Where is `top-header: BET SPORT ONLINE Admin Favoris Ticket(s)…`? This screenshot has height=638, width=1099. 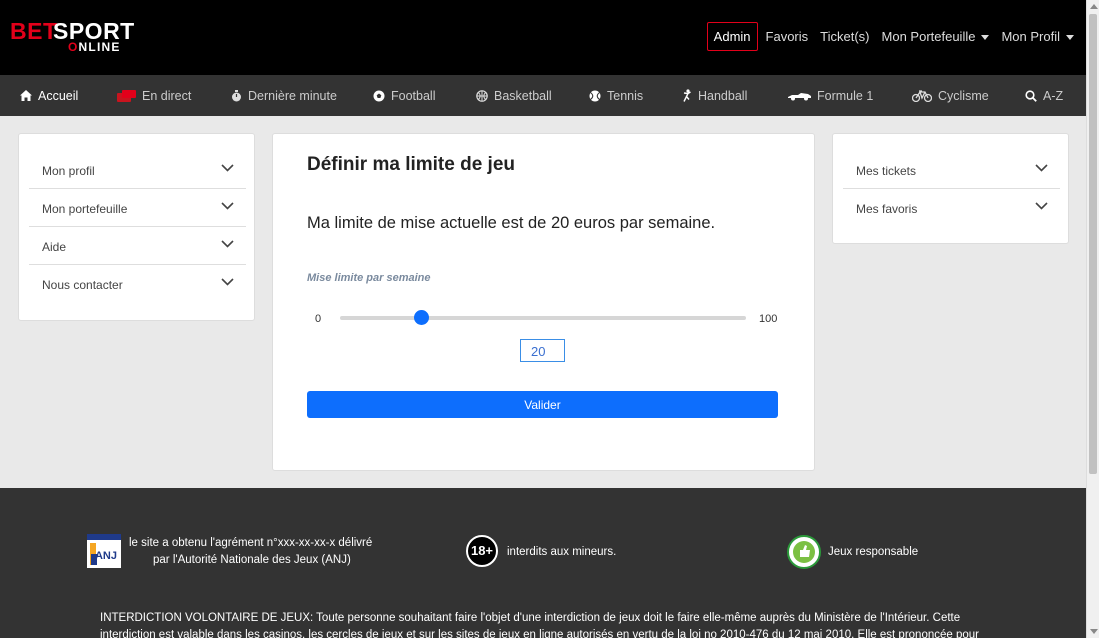 top-header: BET SPORT ONLINE Admin Favoris Ticket(s)… is located at coordinates (543, 37).